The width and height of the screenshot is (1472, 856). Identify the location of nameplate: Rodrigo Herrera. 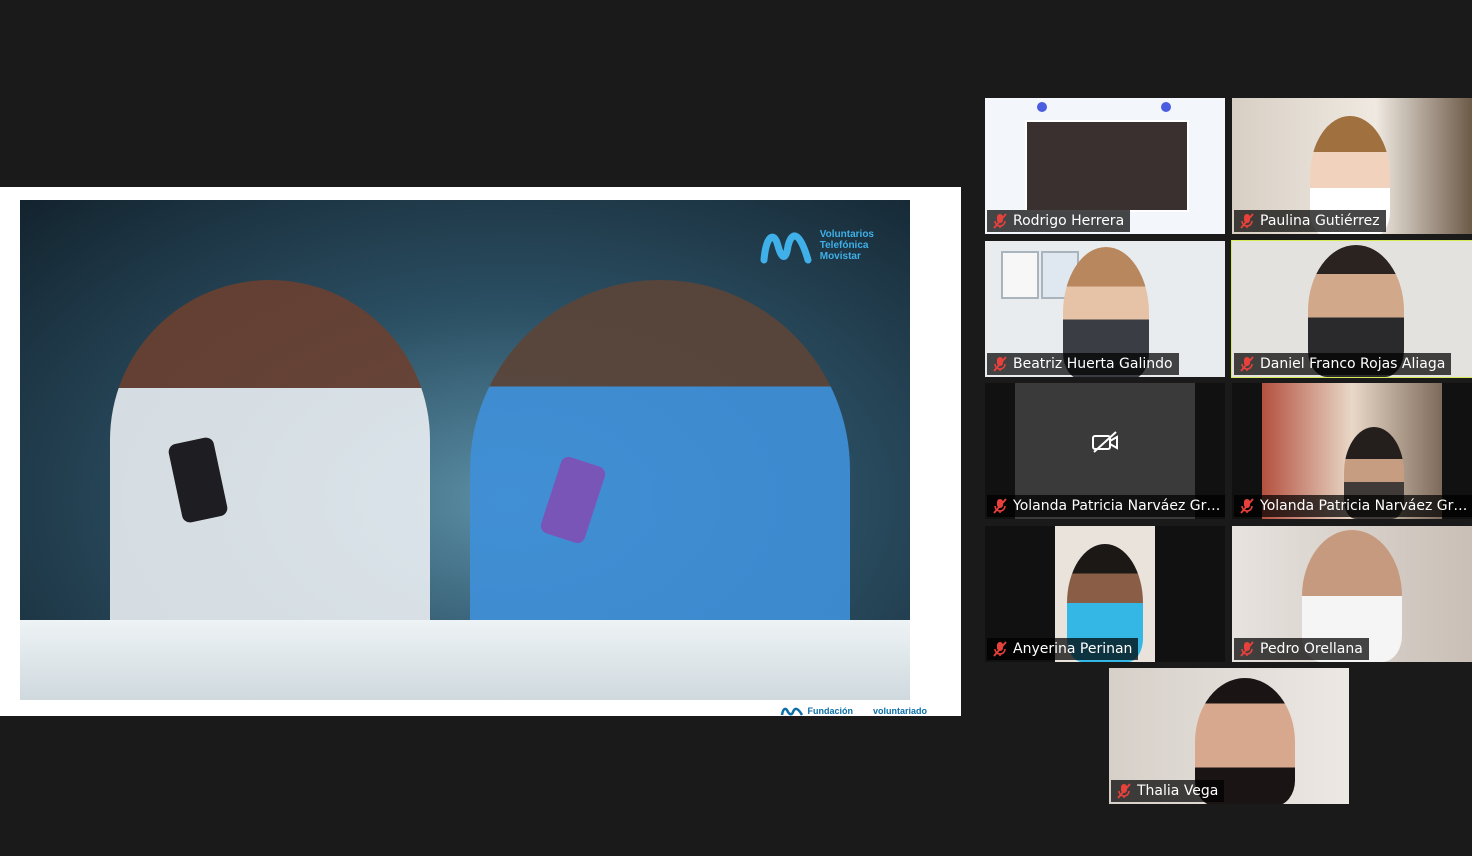
(1059, 221).